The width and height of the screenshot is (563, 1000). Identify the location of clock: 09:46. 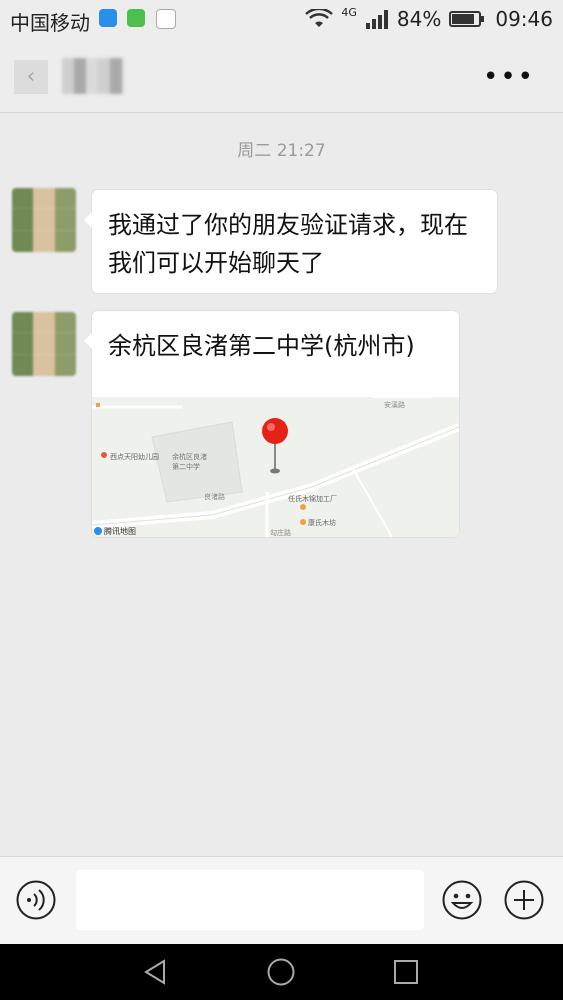
(524, 19).